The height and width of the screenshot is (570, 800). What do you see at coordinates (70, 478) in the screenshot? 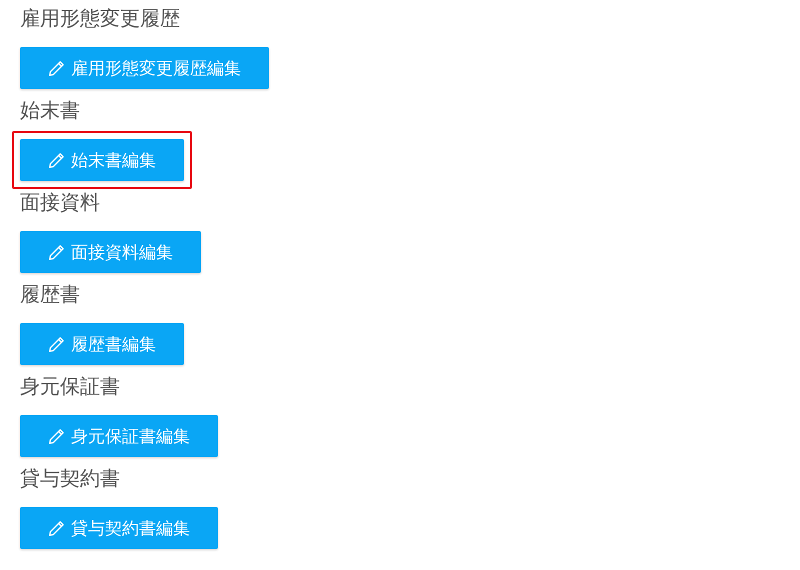
I see `section-title: 貸与契約書` at bounding box center [70, 478].